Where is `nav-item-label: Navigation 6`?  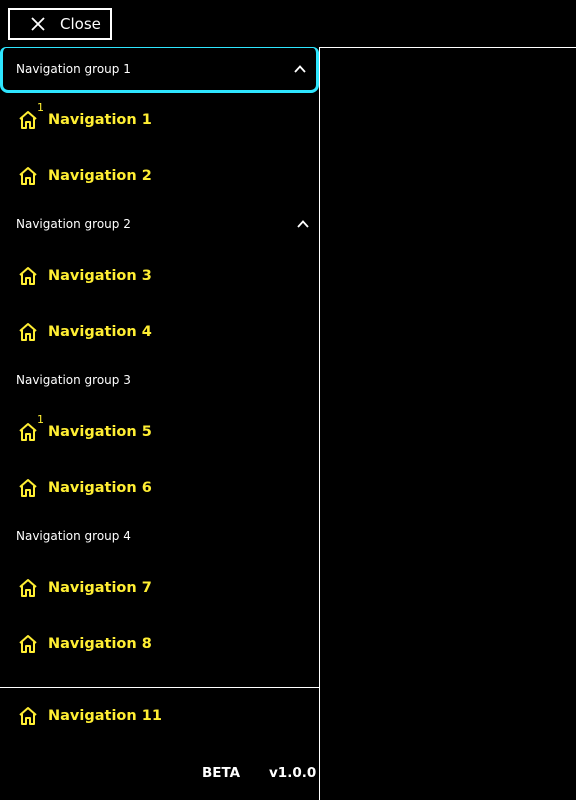
nav-item-label: Navigation 6 is located at coordinates (100, 488).